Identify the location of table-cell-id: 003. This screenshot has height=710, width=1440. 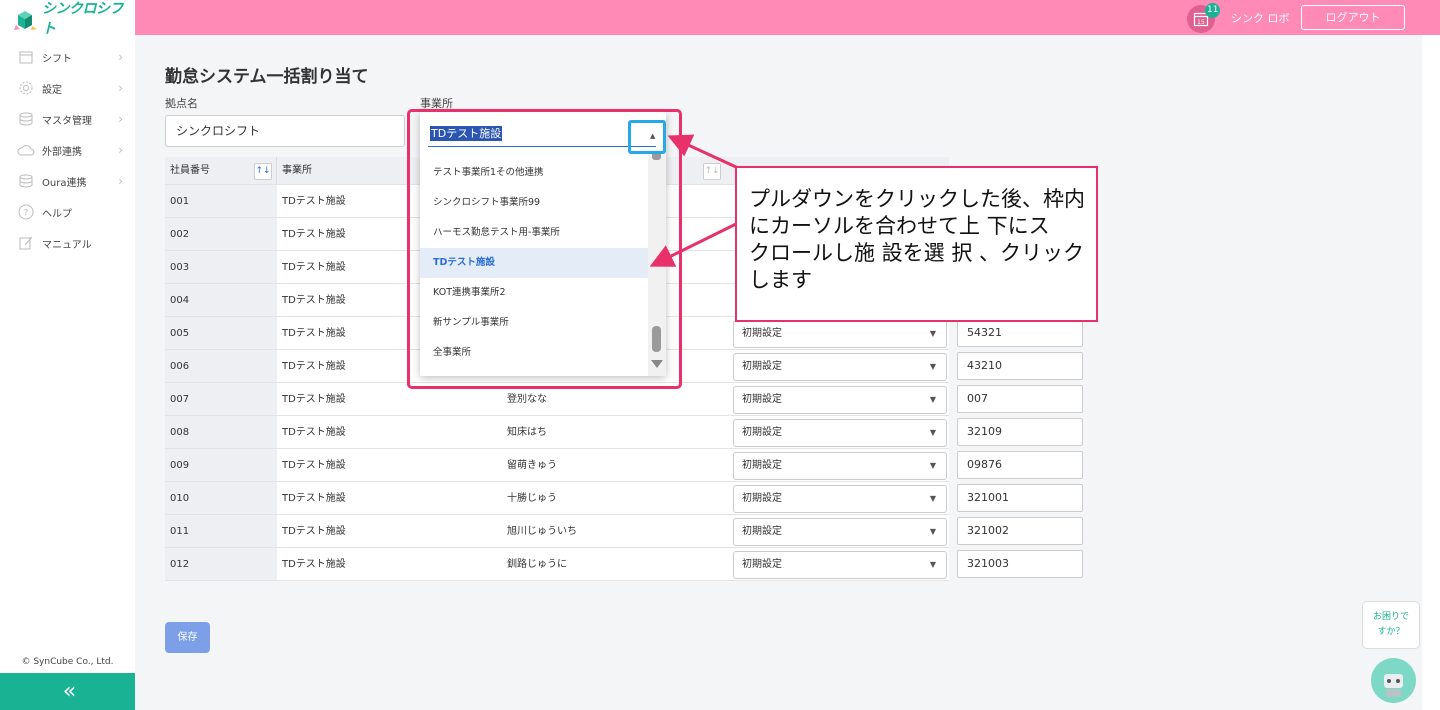
(221, 267).